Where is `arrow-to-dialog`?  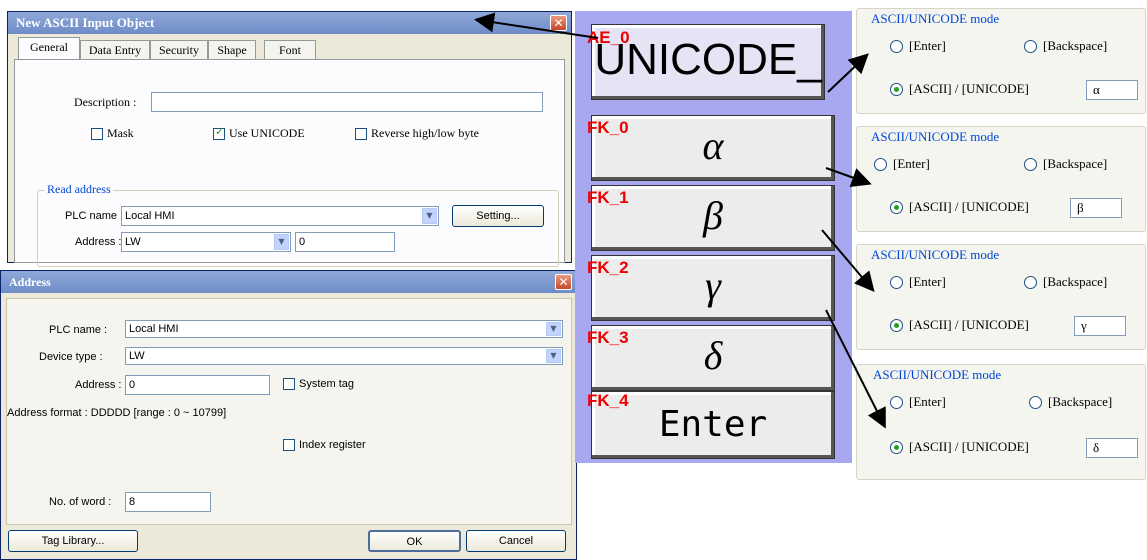
arrow-to-dialog is located at coordinates (536, 25).